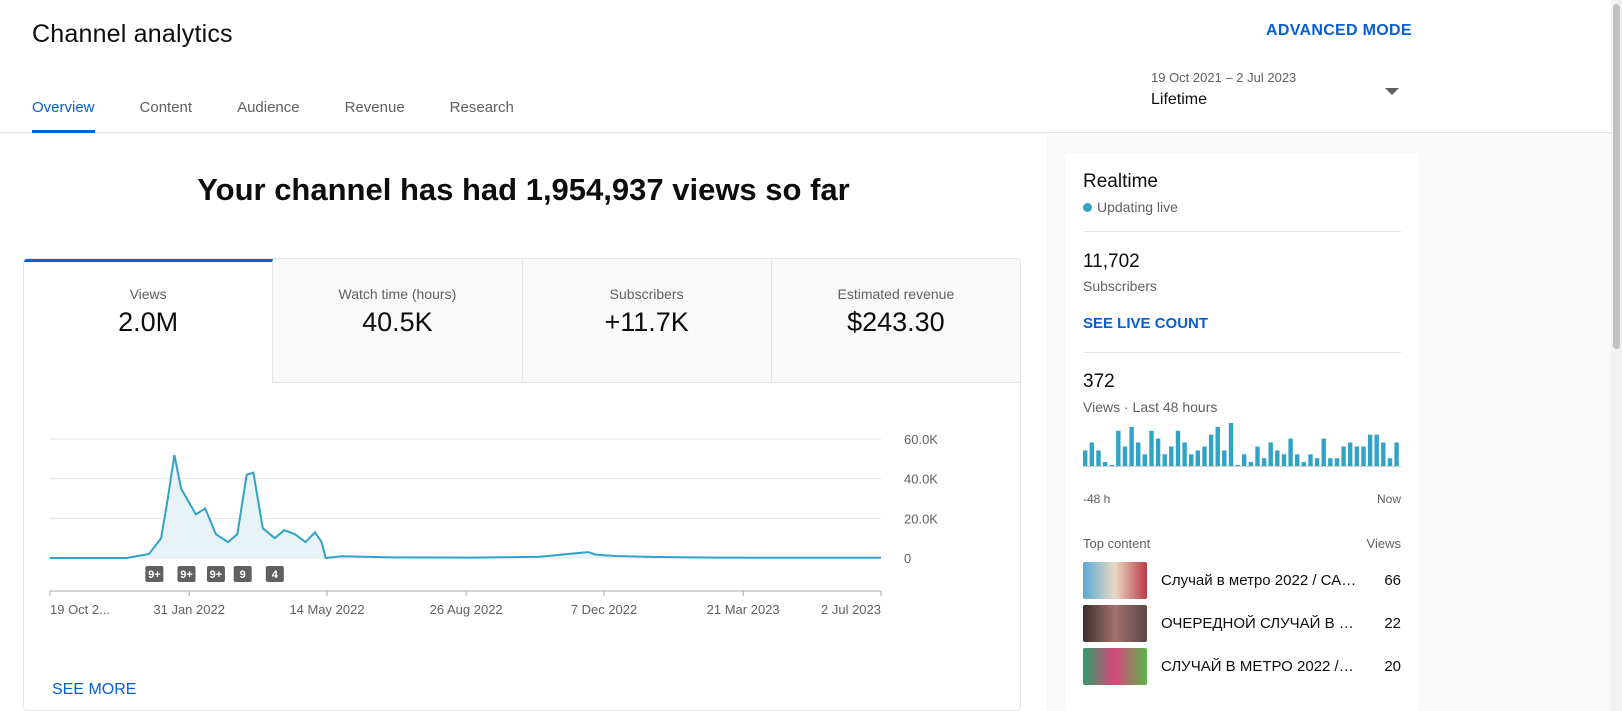 This screenshot has height=711, width=1622. I want to click on see-more-link: SEE MORE, so click(94, 690).